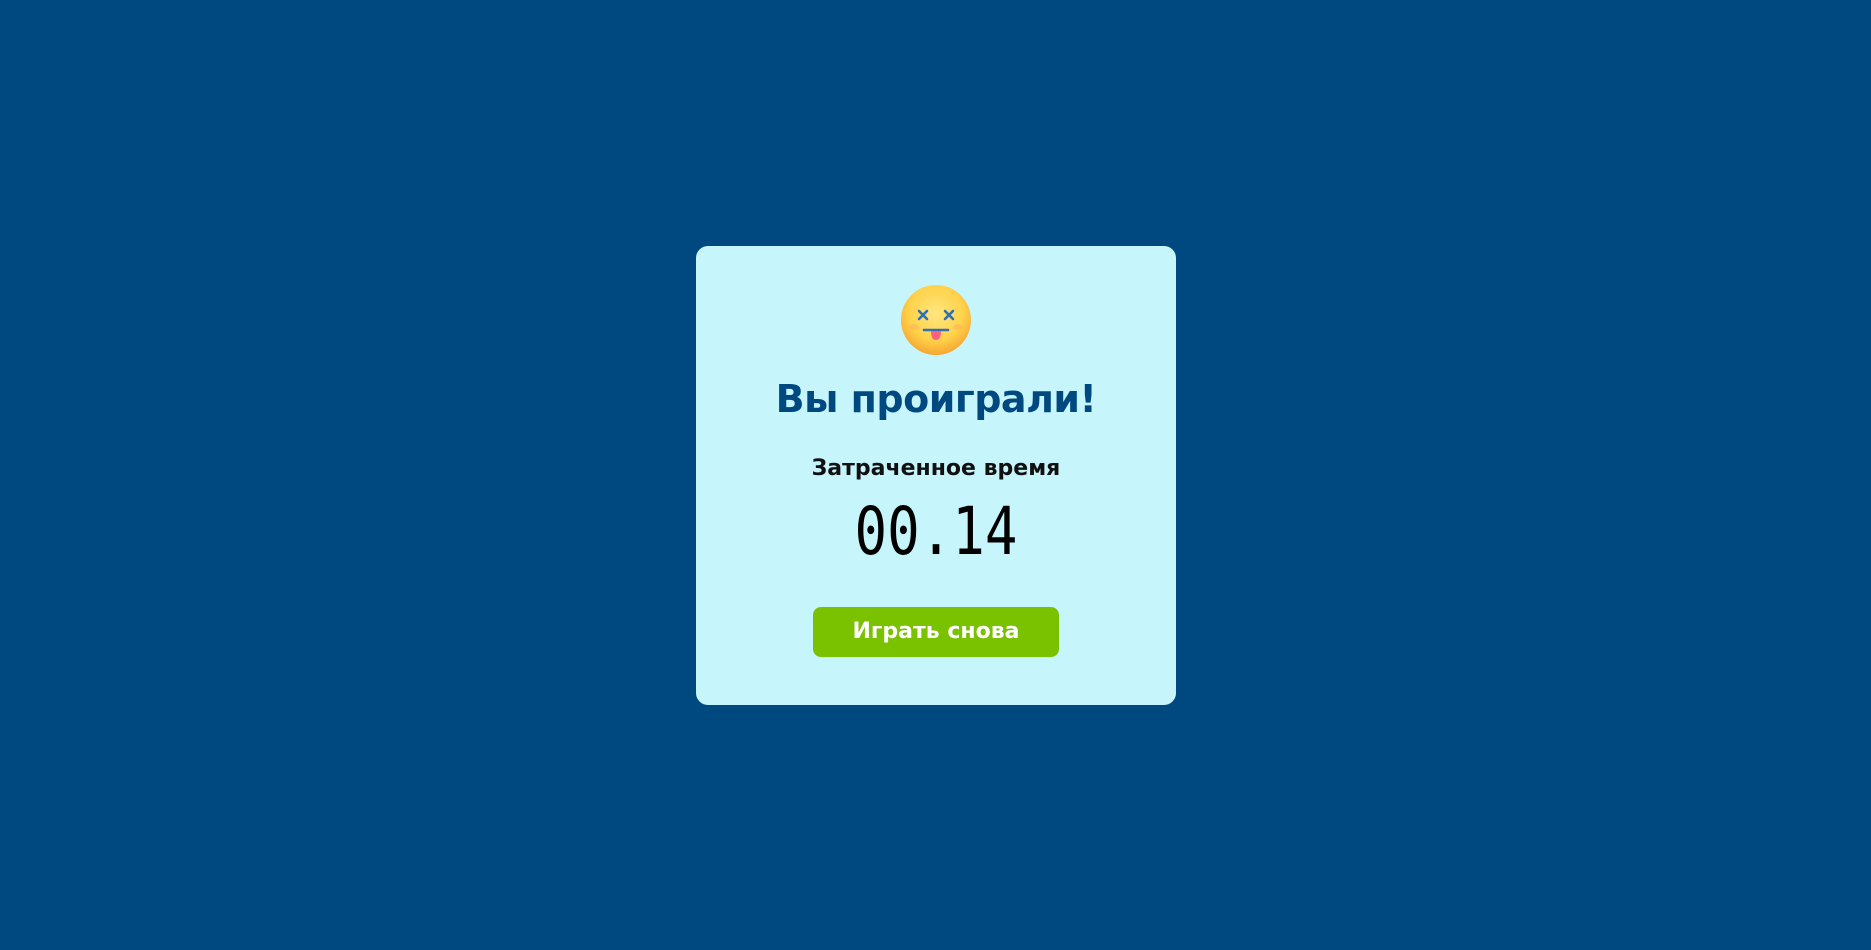 This screenshot has width=1871, height=950. What do you see at coordinates (936, 531) in the screenshot?
I see `elapsed-time-value: 00.14` at bounding box center [936, 531].